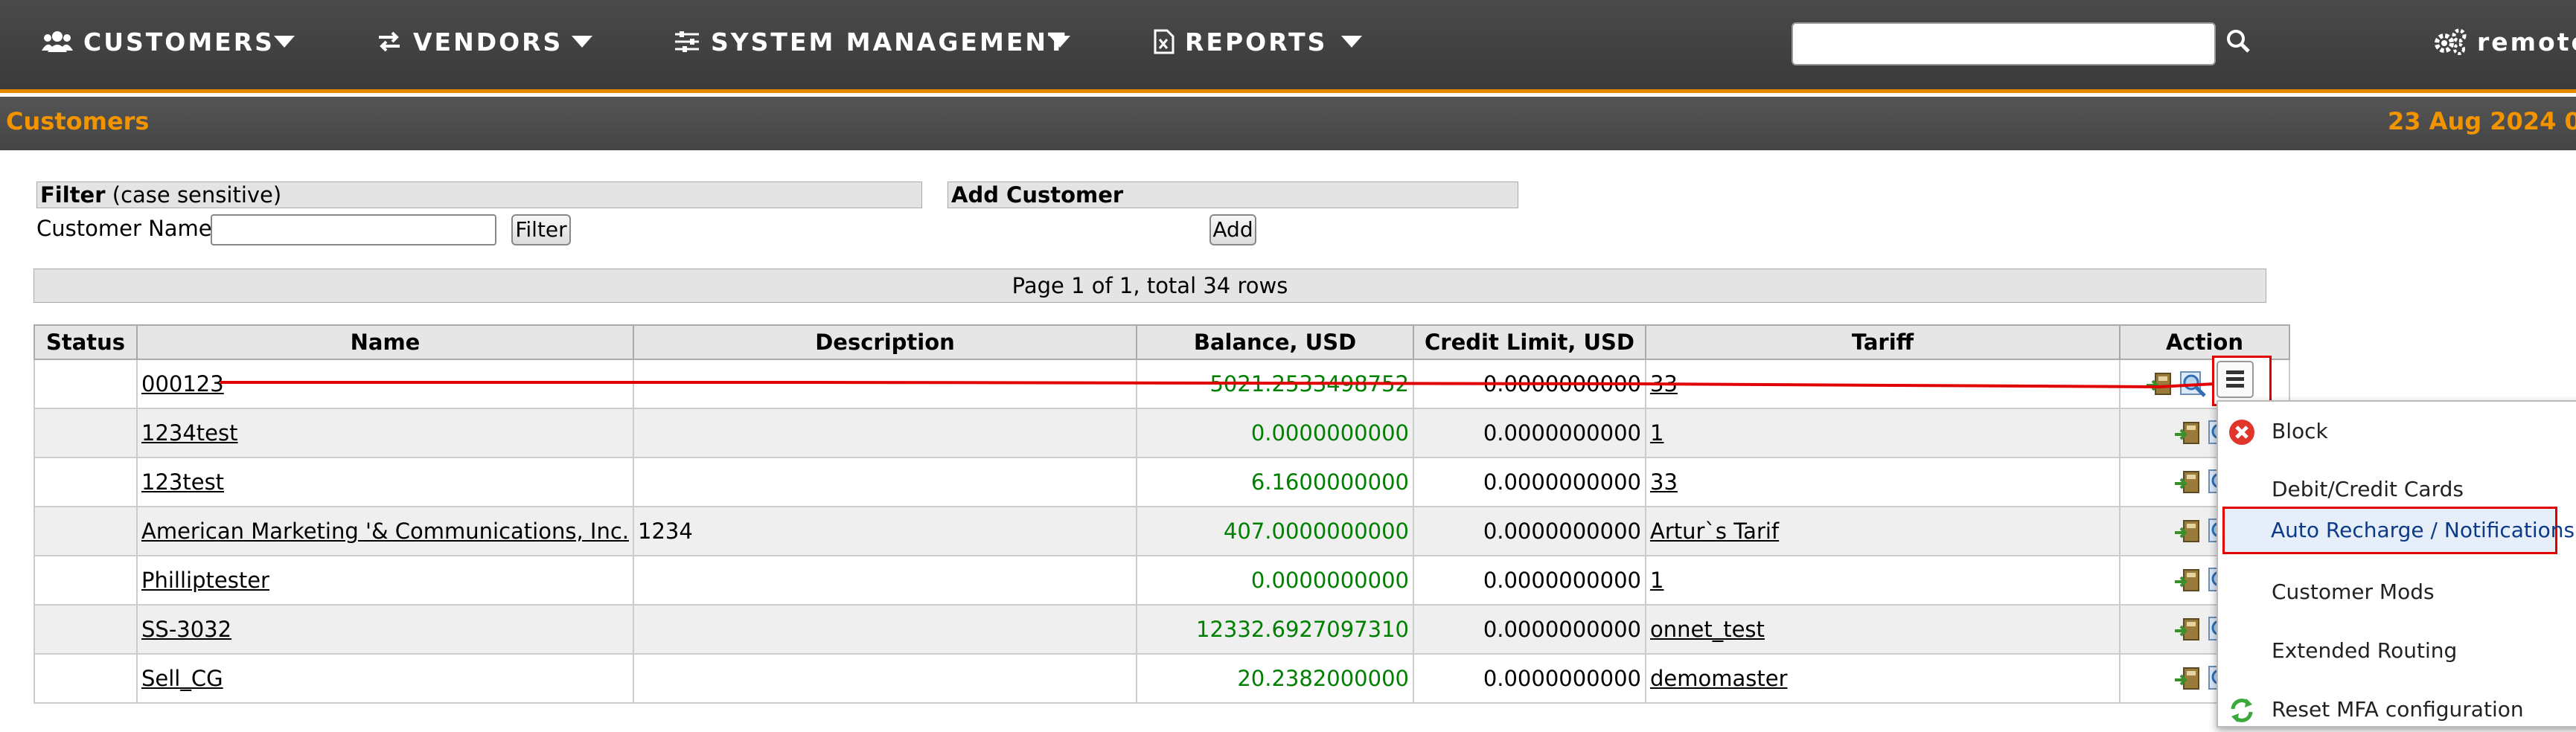  I want to click on refresh-icon, so click(2242, 710).